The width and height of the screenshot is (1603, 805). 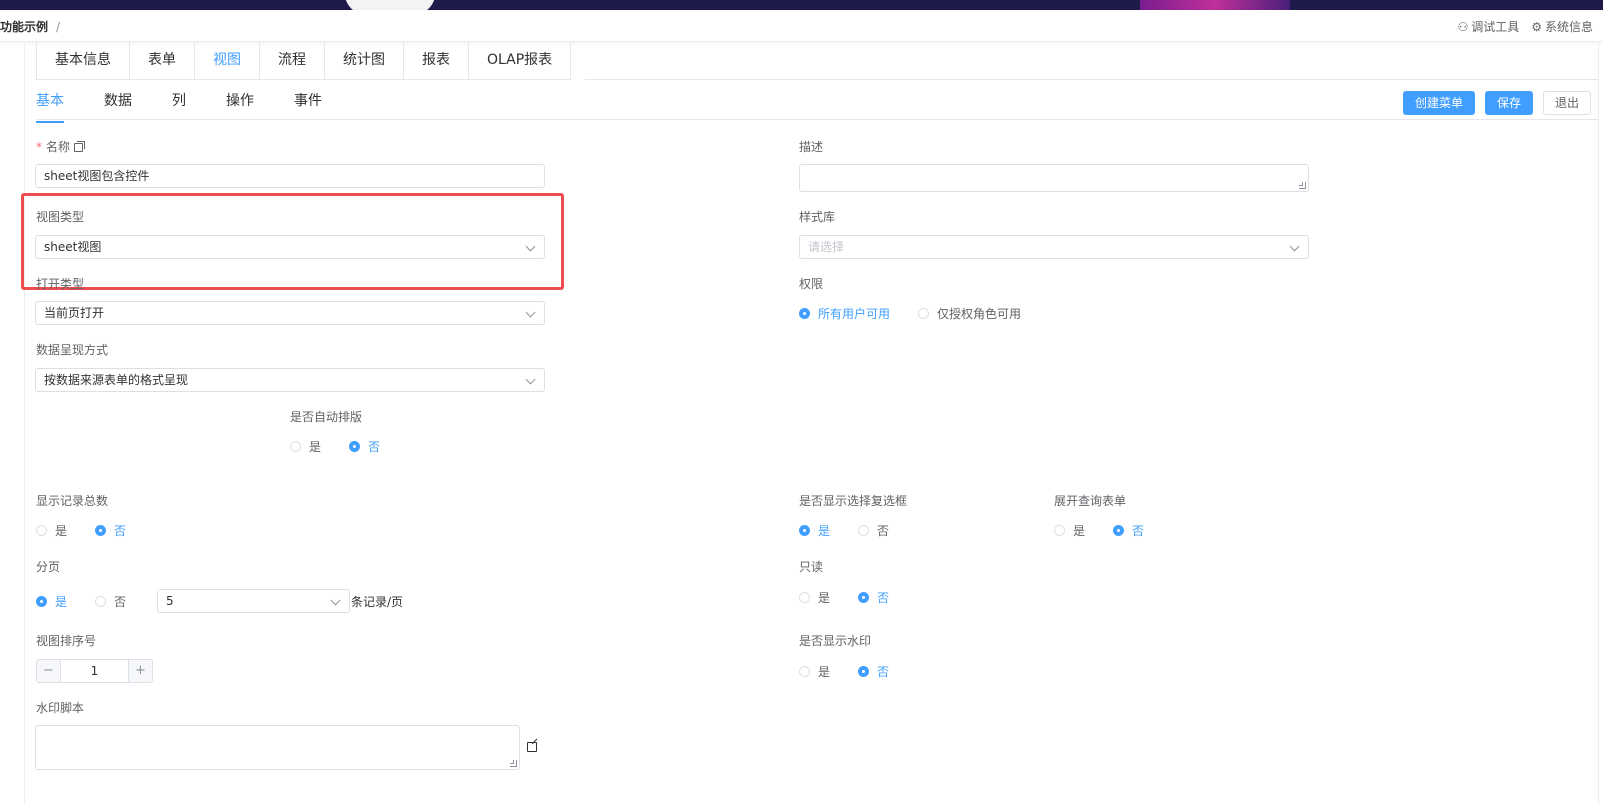 What do you see at coordinates (1054, 178) in the screenshot?
I see `description-textarea` at bounding box center [1054, 178].